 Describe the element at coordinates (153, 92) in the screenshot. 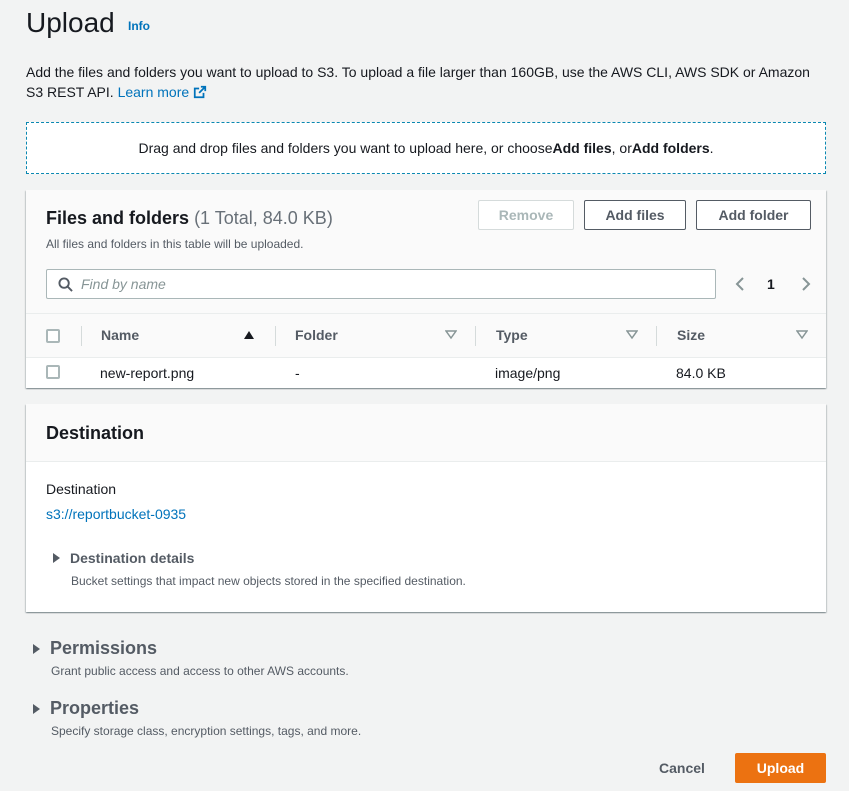

I see `learn-more-label: Learn more` at that location.